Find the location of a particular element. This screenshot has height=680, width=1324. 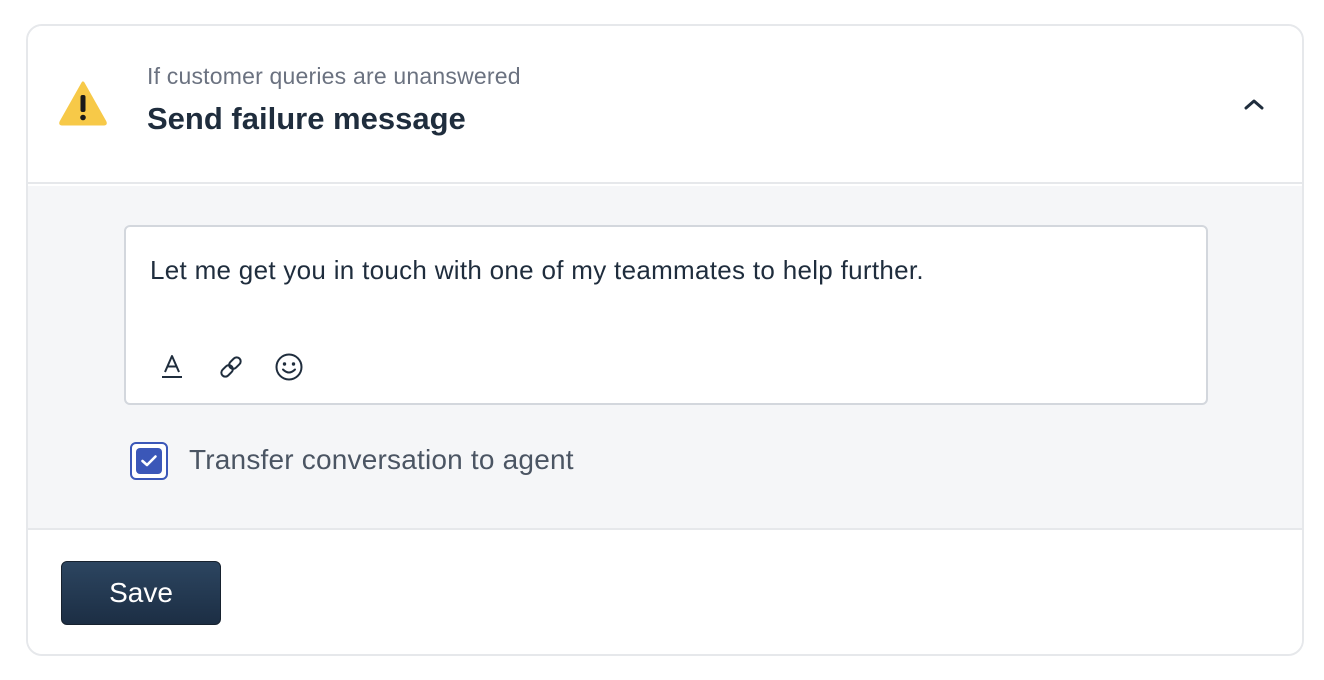

text-format-icon is located at coordinates (172, 366).